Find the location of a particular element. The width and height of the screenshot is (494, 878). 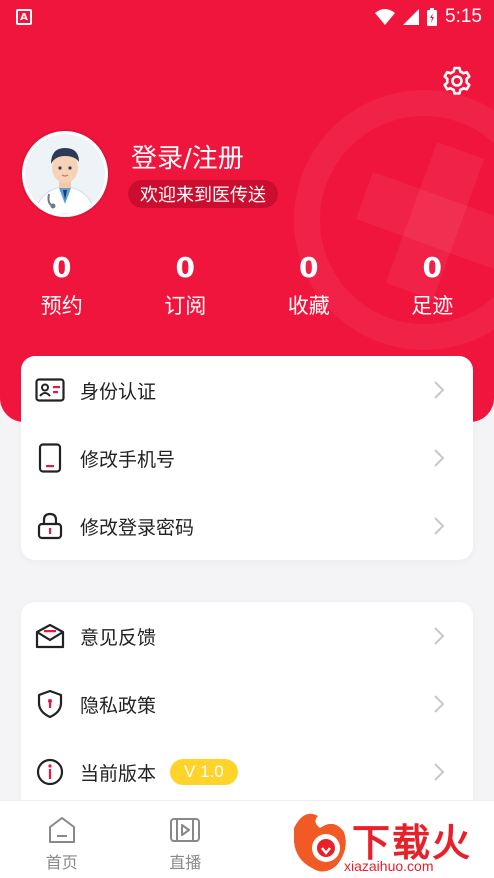

stat-label: 足迹 is located at coordinates (432, 306).